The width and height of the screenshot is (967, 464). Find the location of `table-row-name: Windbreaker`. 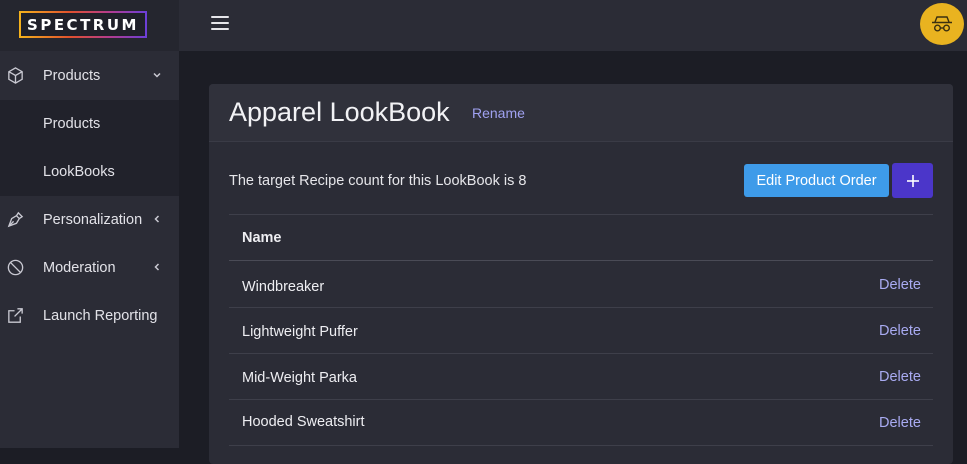

table-row-name: Windbreaker is located at coordinates (283, 287).